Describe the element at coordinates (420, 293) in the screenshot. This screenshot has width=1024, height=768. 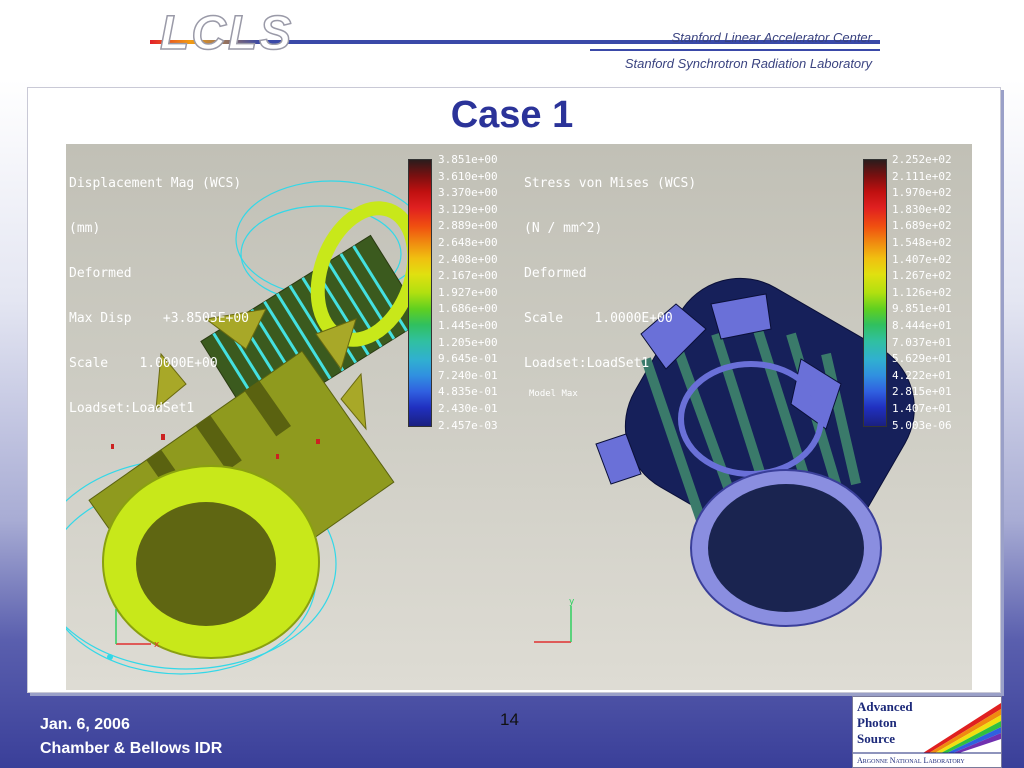
I see `displacement-color-scale` at that location.